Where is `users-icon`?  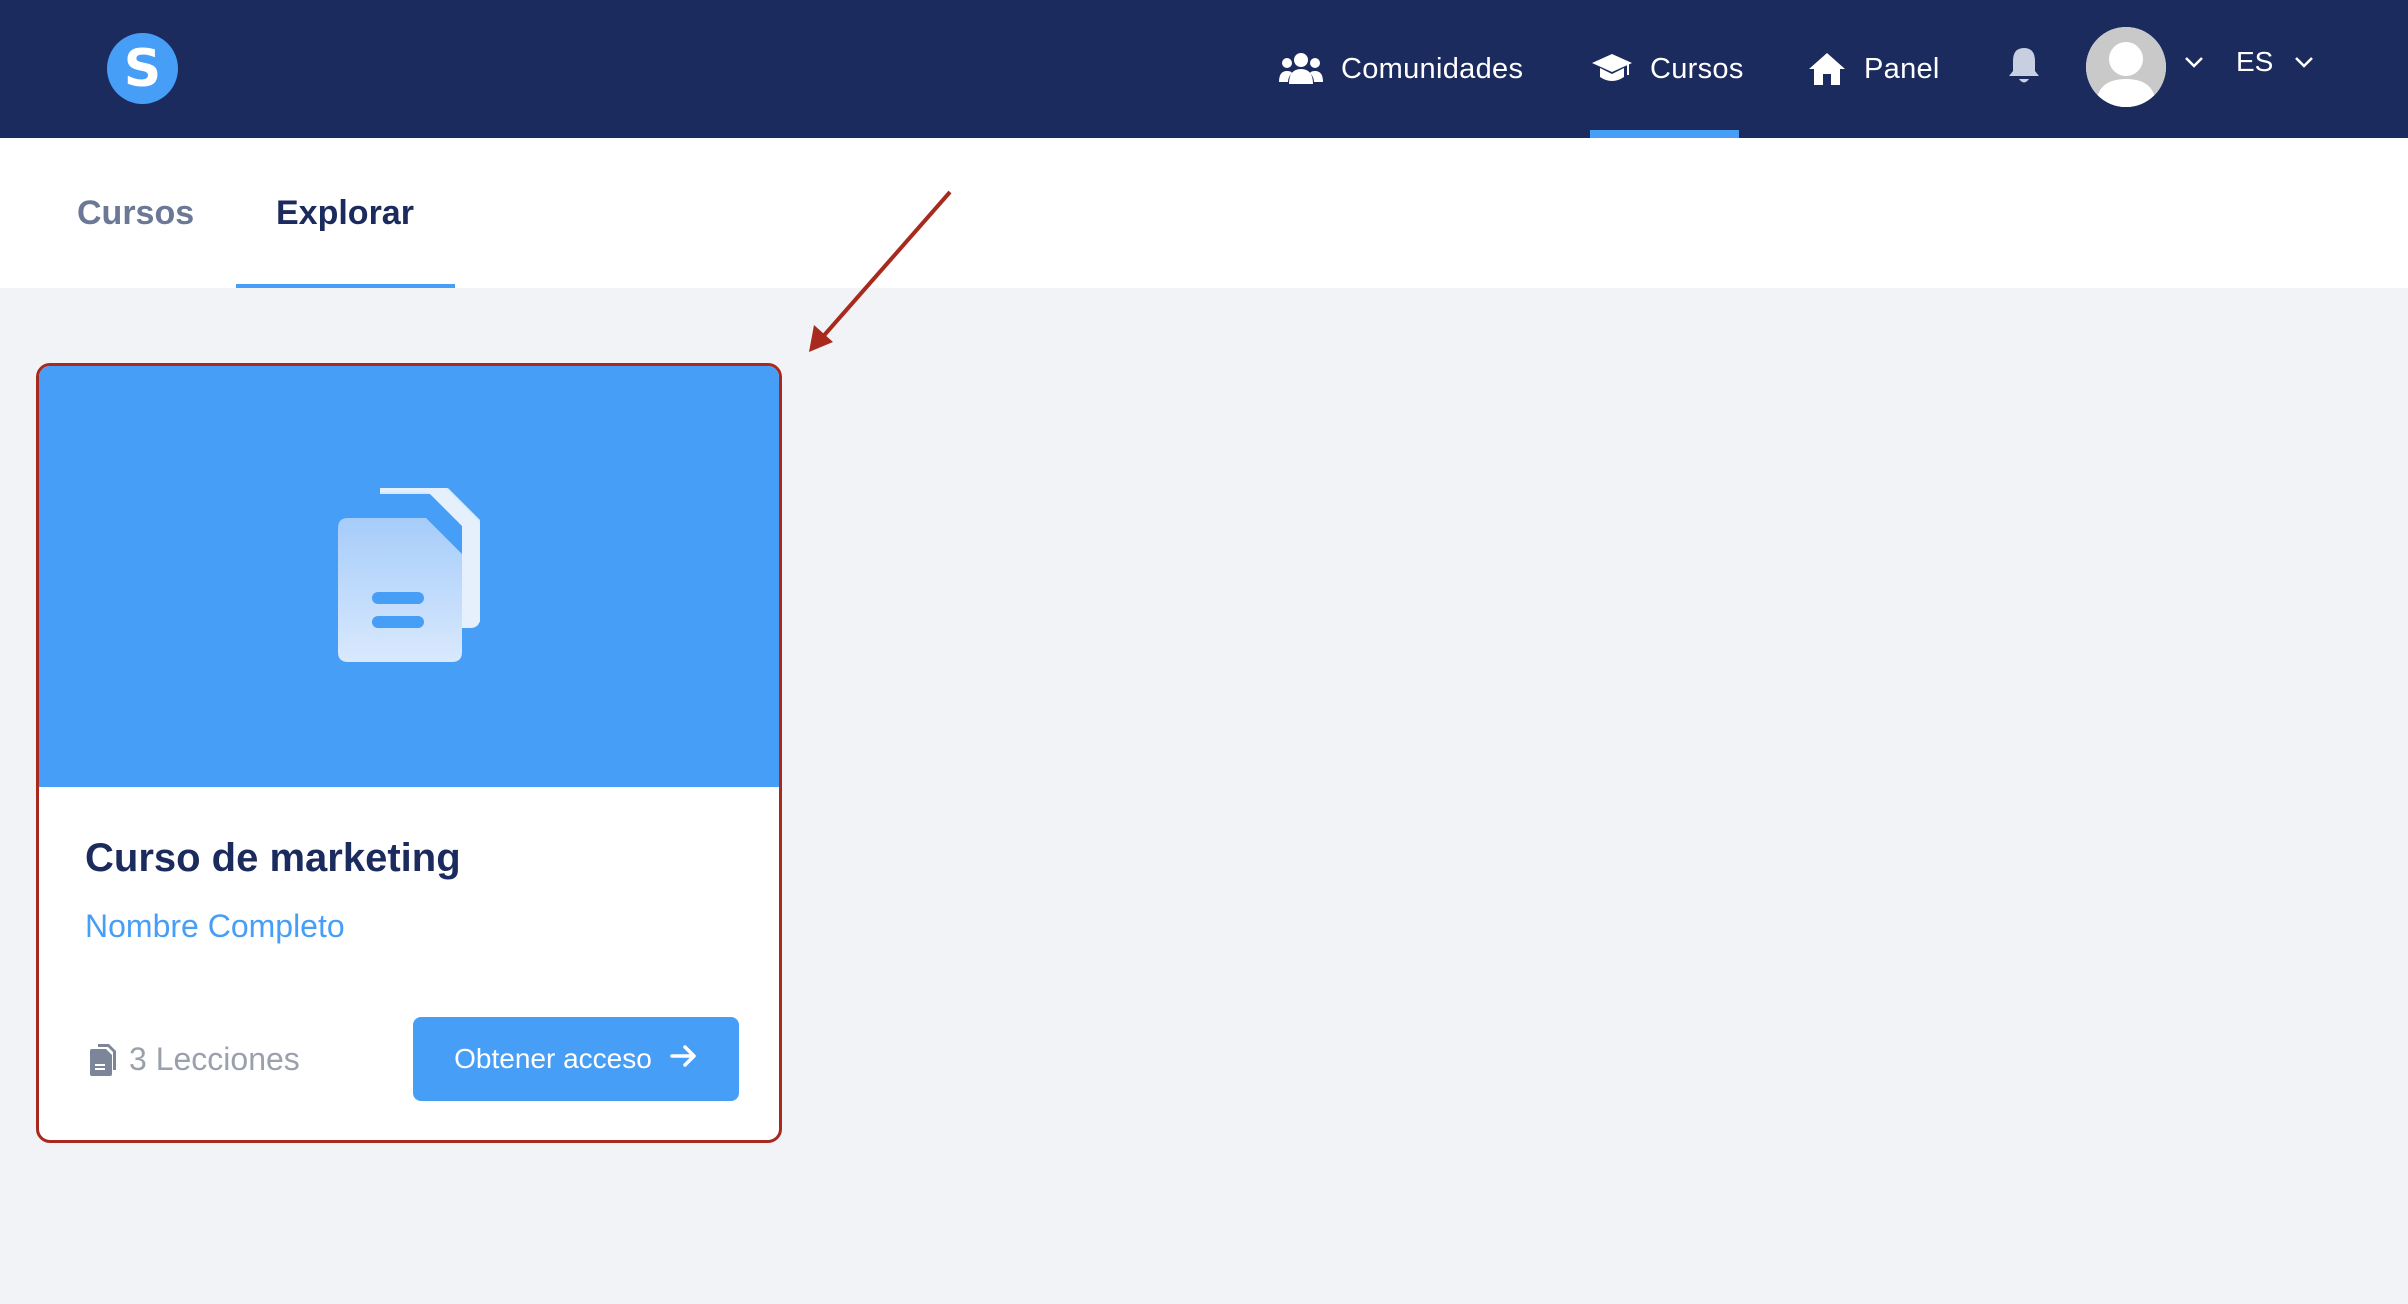
users-icon is located at coordinates (1301, 69).